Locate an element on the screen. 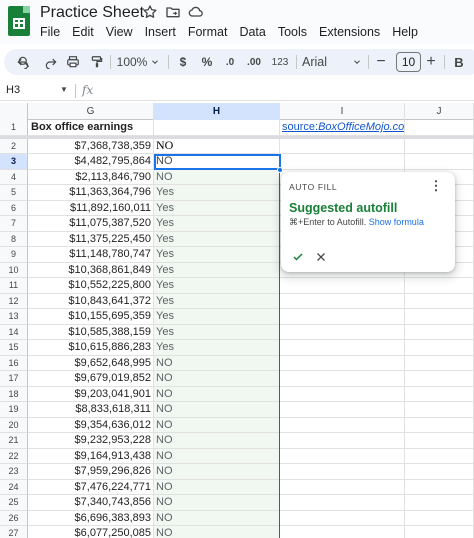 This screenshot has width=474, height=538. frozen-row-divider is located at coordinates (237, 137).